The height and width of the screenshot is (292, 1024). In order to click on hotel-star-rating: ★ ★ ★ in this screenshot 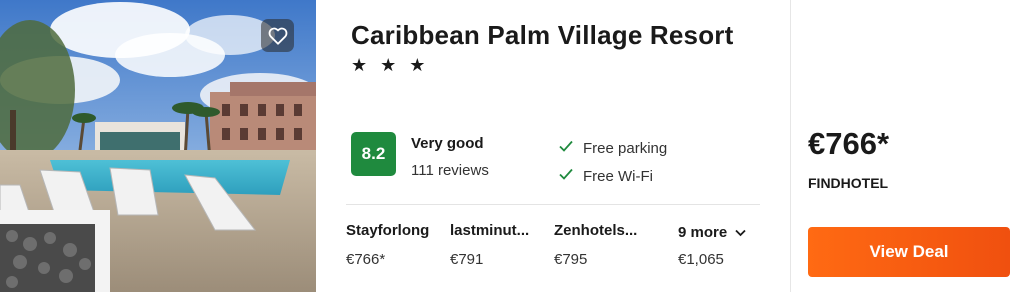, I will do `click(390, 65)`.